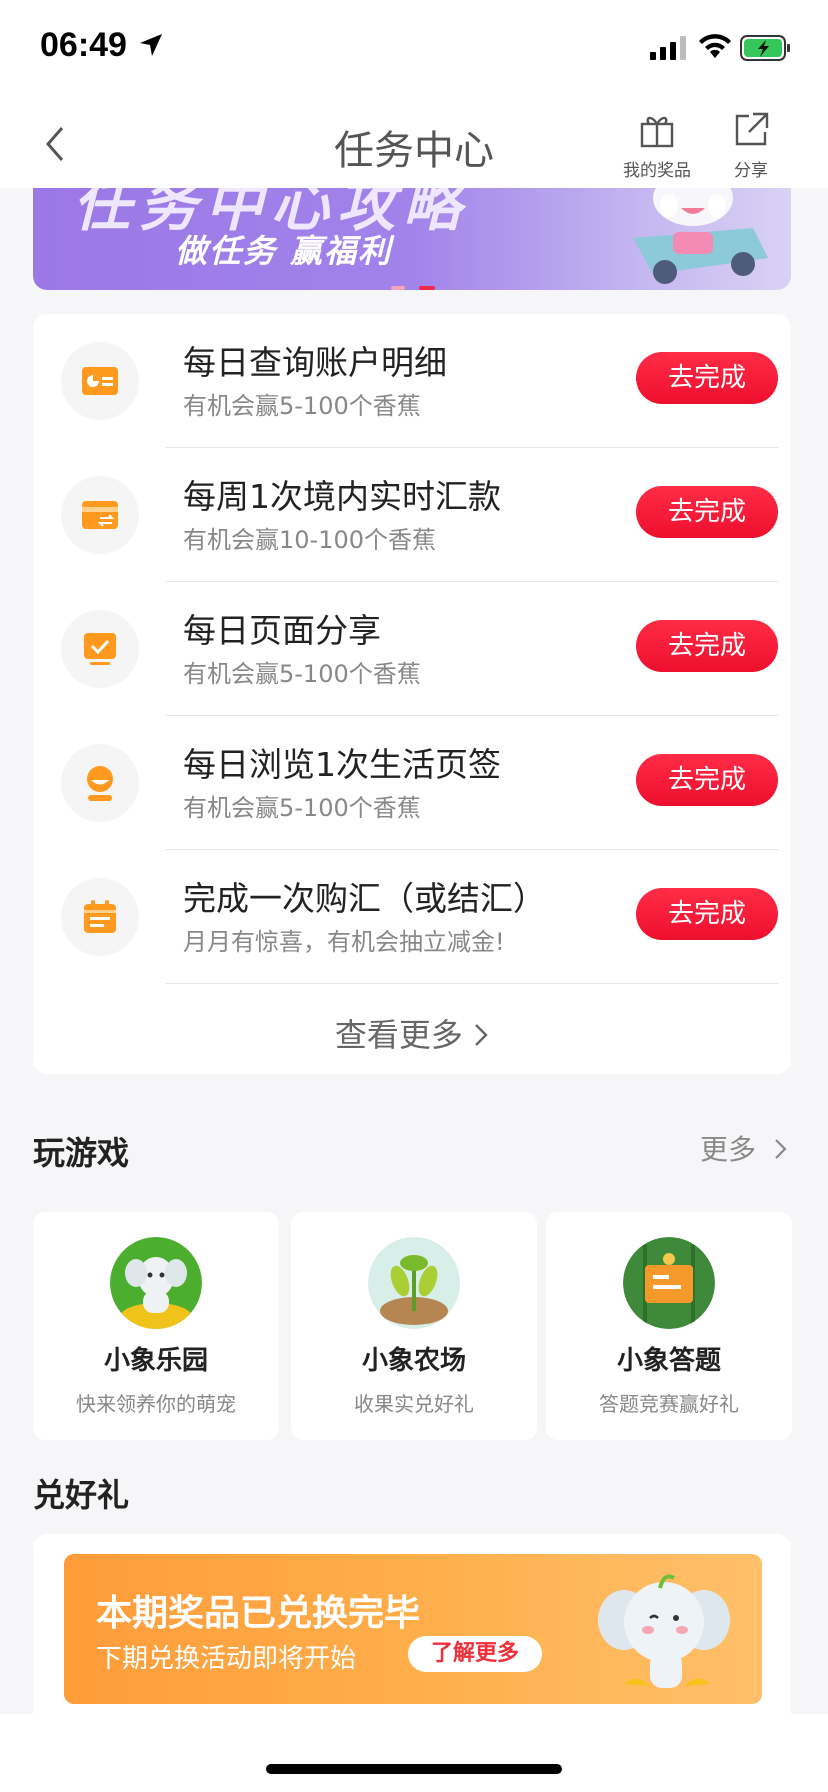 This screenshot has width=828, height=1792. I want to click on task-desc: 月月有惊喜，有机会抽立减金!, so click(344, 942).